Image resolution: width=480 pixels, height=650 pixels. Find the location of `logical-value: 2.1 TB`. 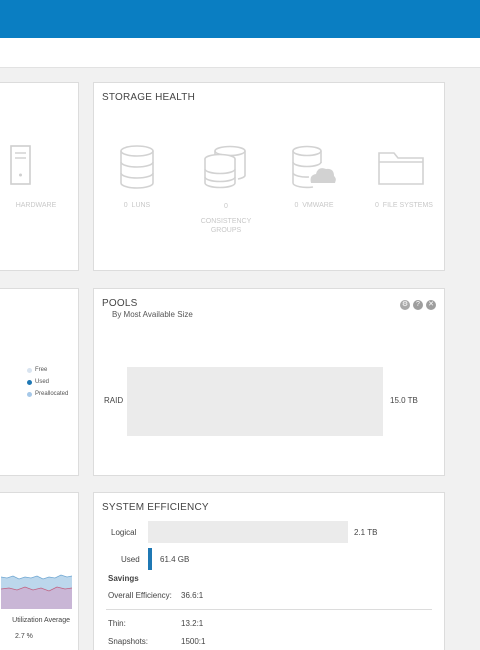

logical-value: 2.1 TB is located at coordinates (366, 532).